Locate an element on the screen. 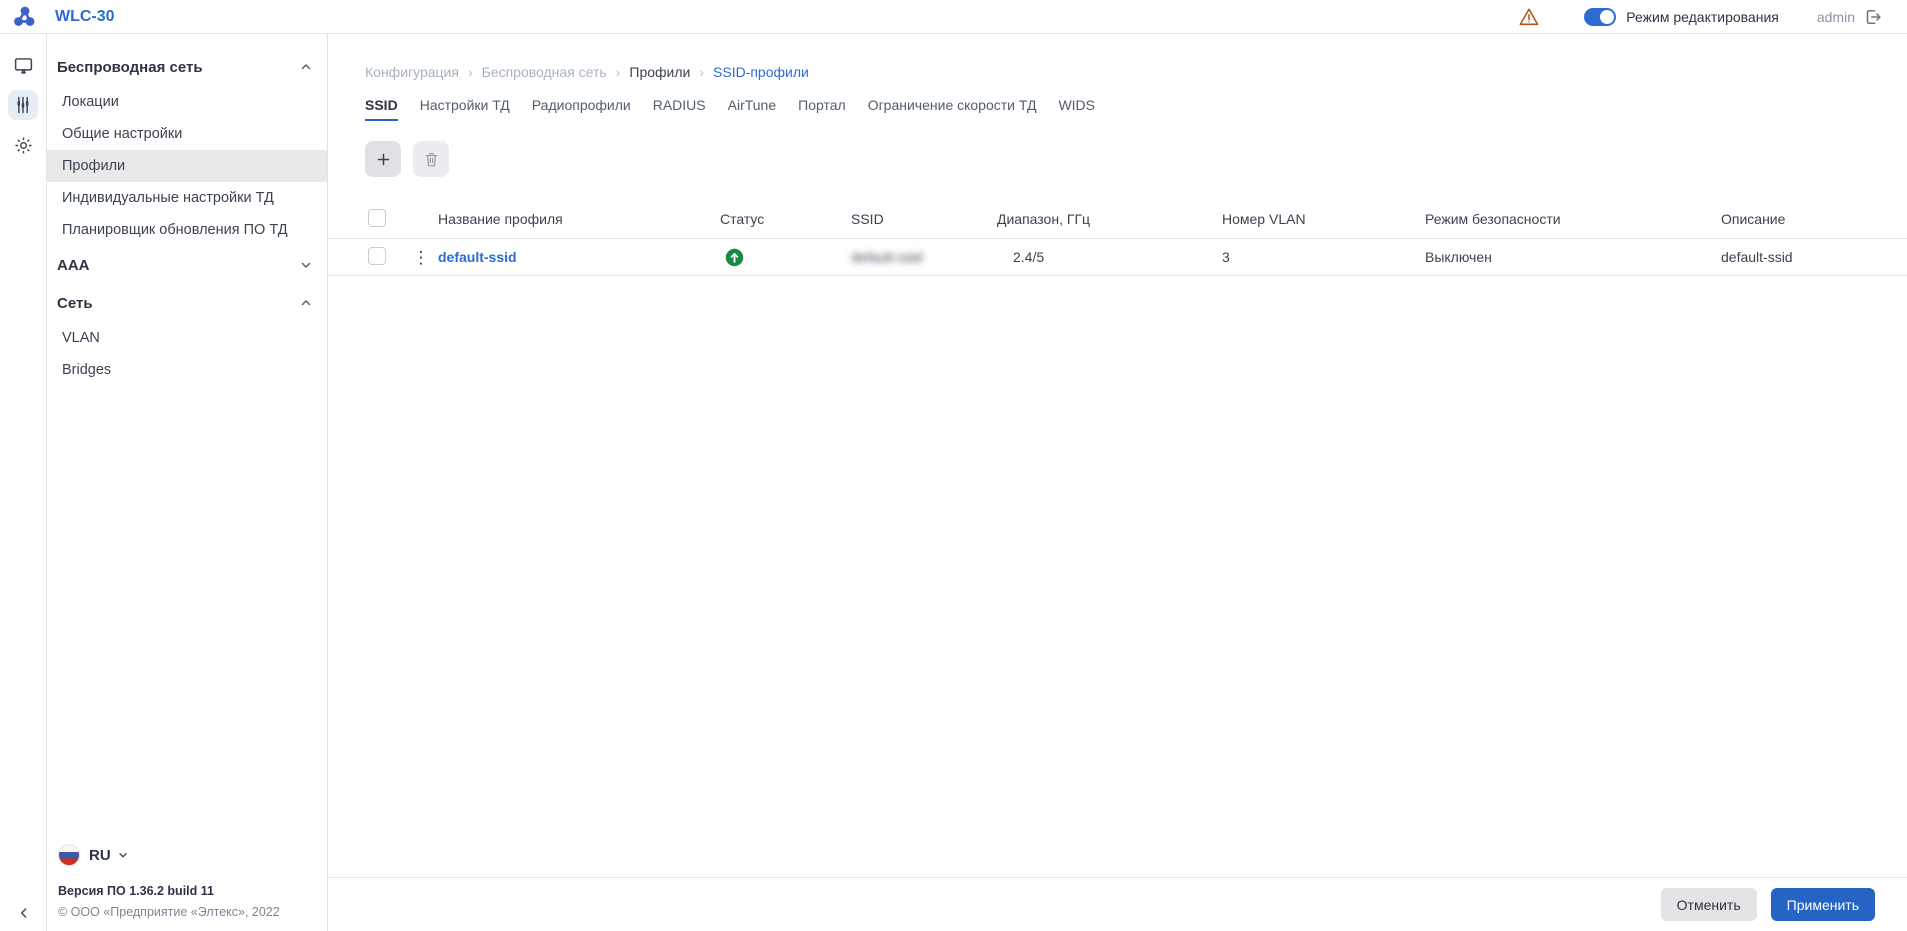 The image size is (1907, 931). tab-ap-rate-limit: Ограничение скорости ТД is located at coordinates (952, 109).